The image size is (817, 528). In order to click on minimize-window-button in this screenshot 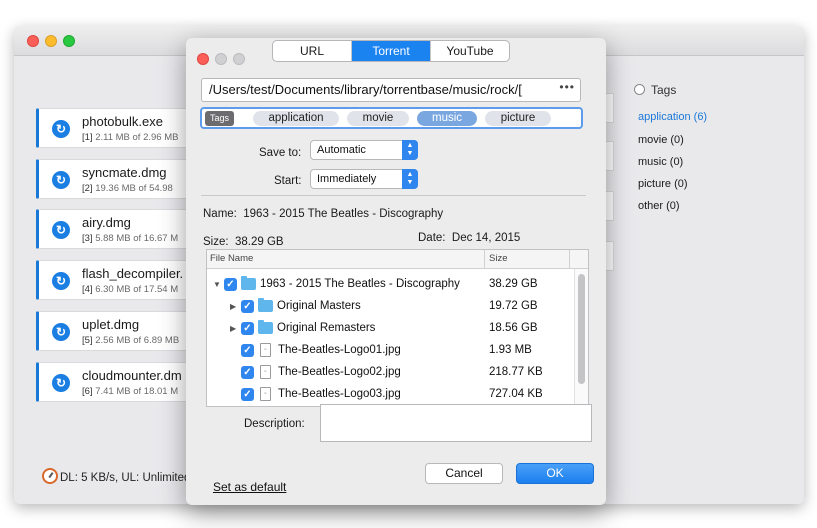, I will do `click(51, 41)`.